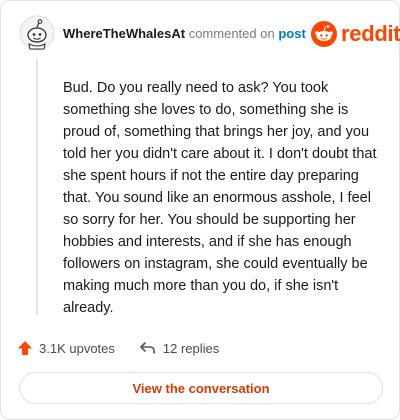 The width and height of the screenshot is (400, 420). Describe the element at coordinates (124, 33) in the screenshot. I see `username: WhereTheWhalesAt` at that location.